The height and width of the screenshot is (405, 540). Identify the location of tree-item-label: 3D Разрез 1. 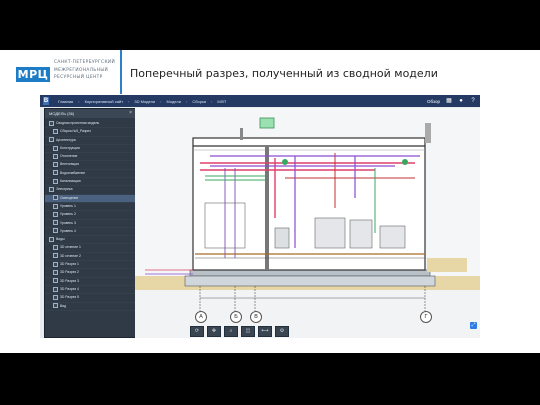
(69, 264).